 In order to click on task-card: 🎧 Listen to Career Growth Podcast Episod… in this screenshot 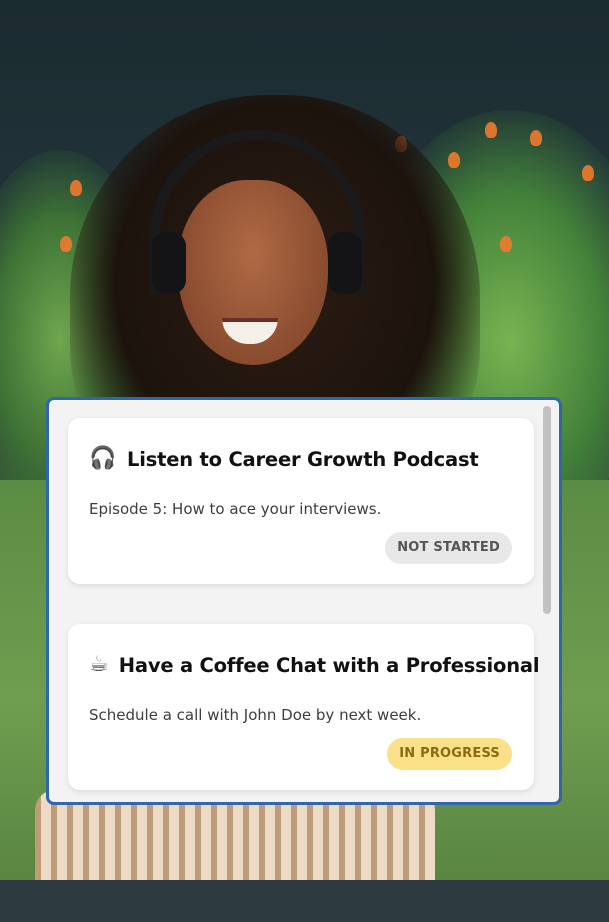, I will do `click(301, 501)`.